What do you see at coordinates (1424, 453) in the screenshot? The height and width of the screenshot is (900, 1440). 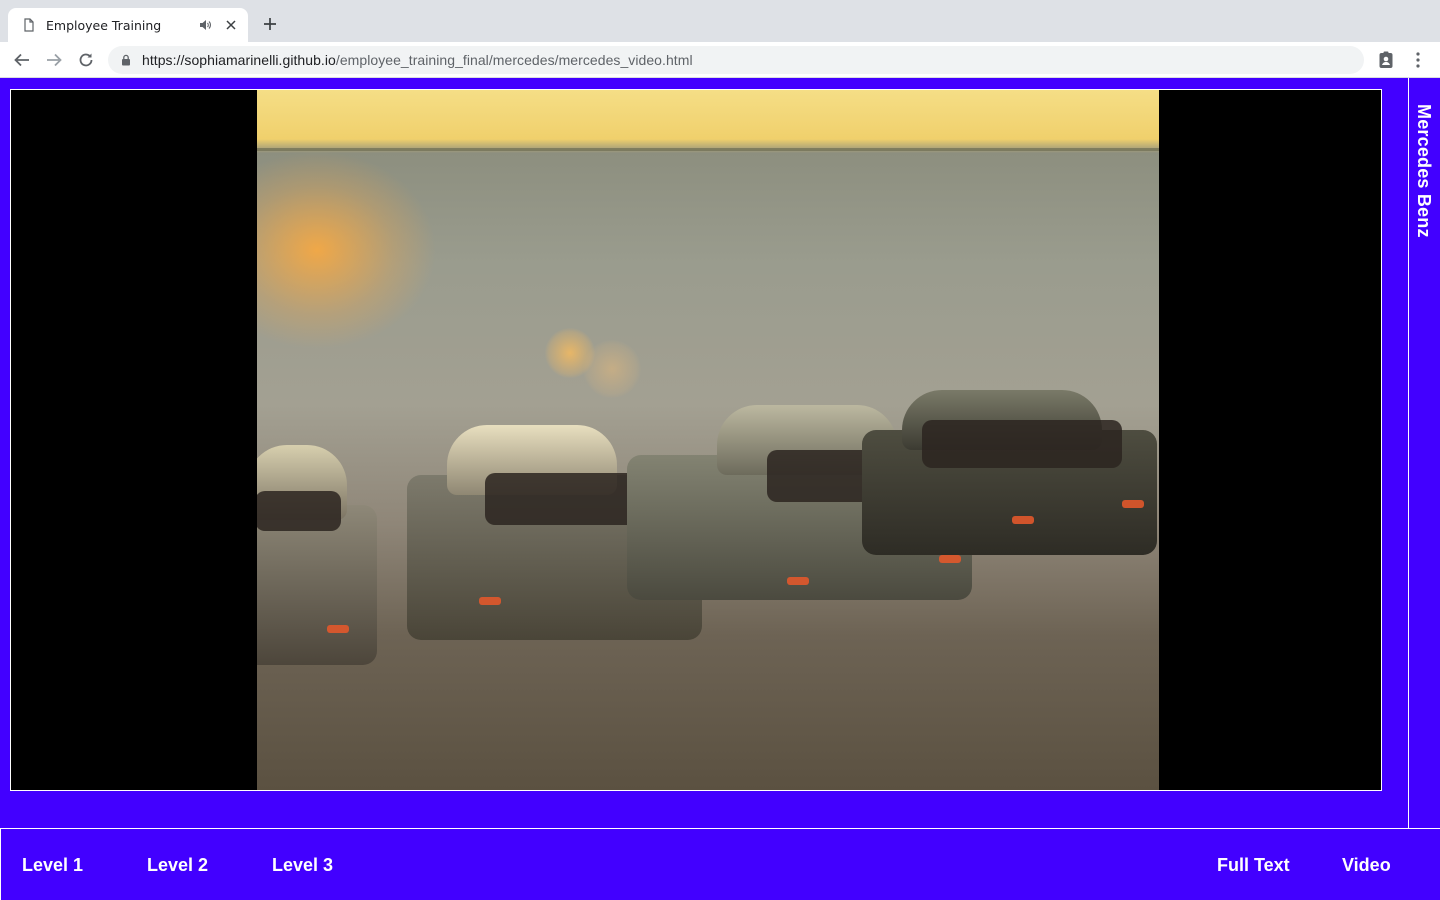 I see `side-title-rail: Mercedes Benz` at bounding box center [1424, 453].